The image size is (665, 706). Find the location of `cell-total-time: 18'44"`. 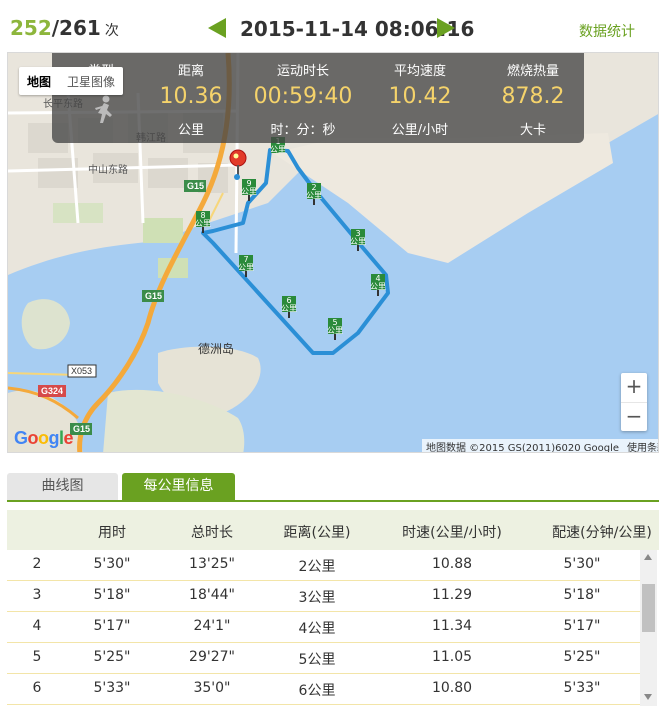

cell-total-time: 18'44" is located at coordinates (212, 595).